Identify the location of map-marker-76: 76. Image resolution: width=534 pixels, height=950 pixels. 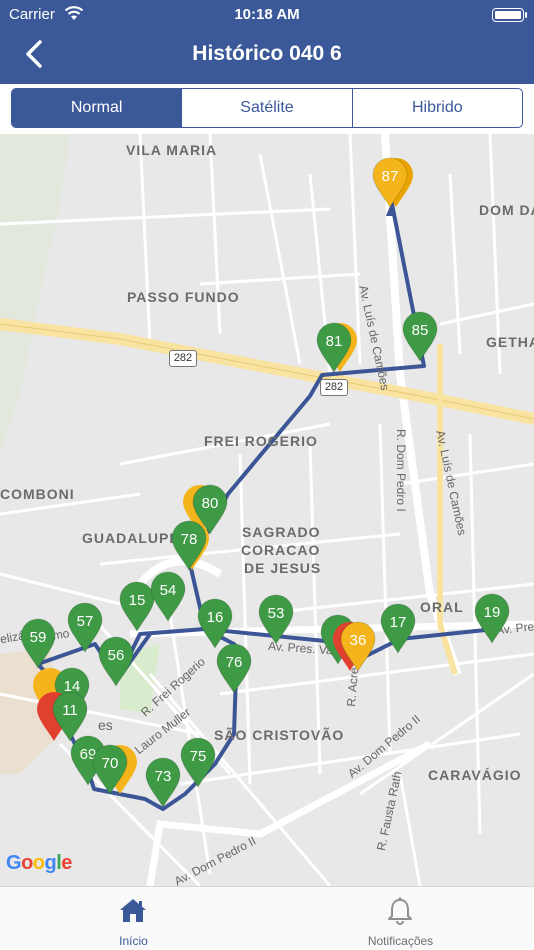
(234, 669).